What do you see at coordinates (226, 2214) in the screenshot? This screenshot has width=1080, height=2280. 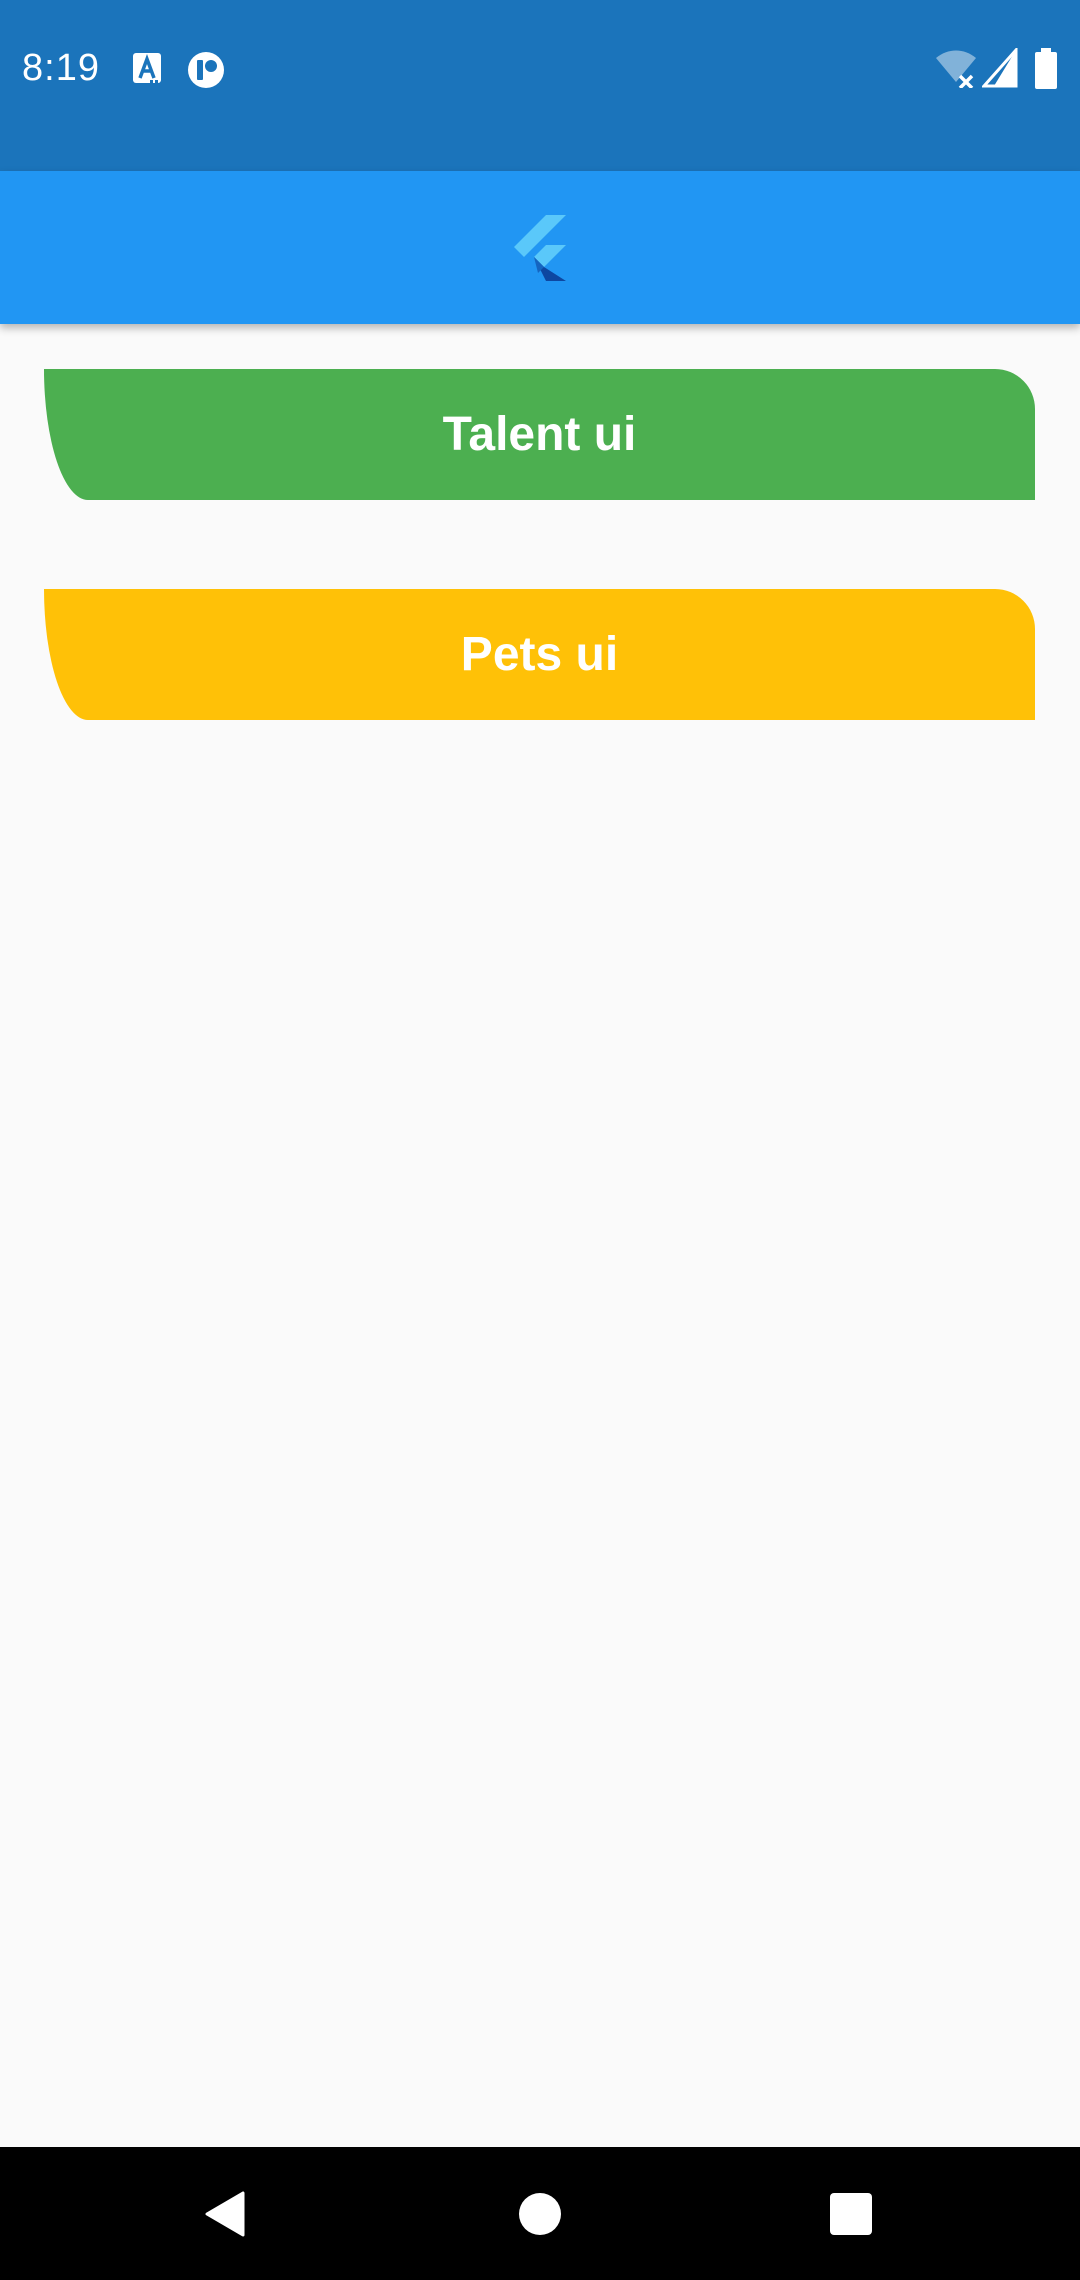 I see `back-icon` at bounding box center [226, 2214].